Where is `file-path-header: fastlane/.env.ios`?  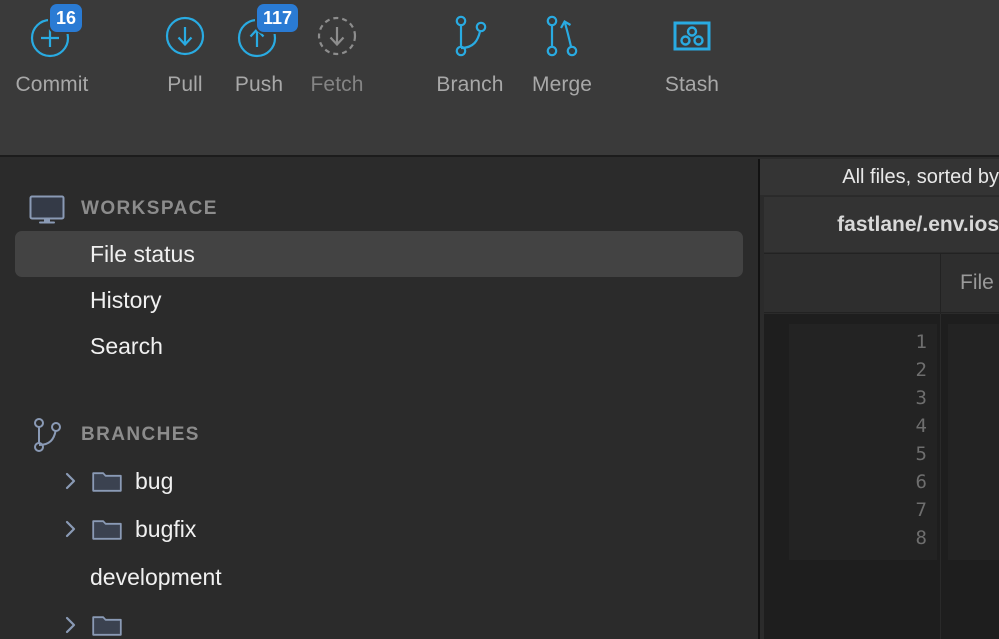
file-path-header: fastlane/.env.ios is located at coordinates (881, 224).